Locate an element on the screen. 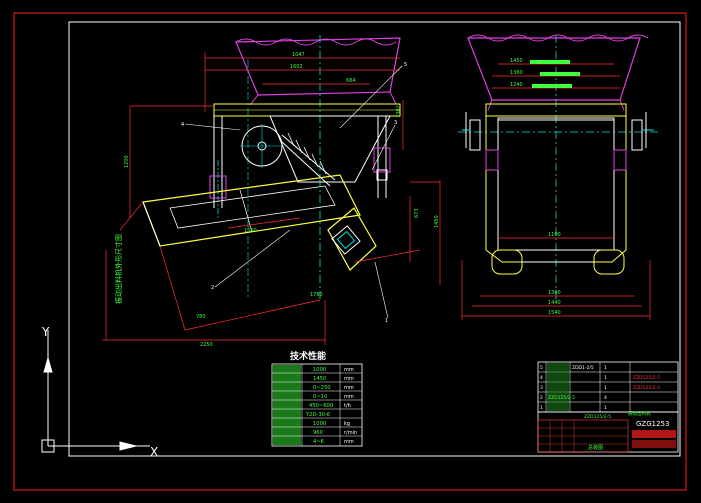  tech-unit-5: t/h is located at coordinates (347, 406).